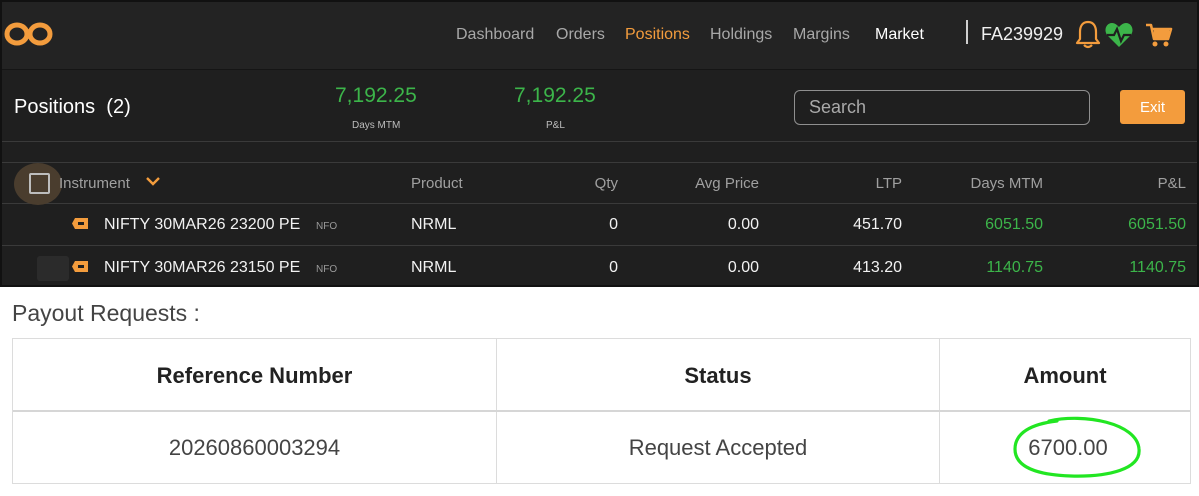 The height and width of the screenshot is (496, 1199). I want to click on column-header-pnl: P&L, so click(1144, 183).